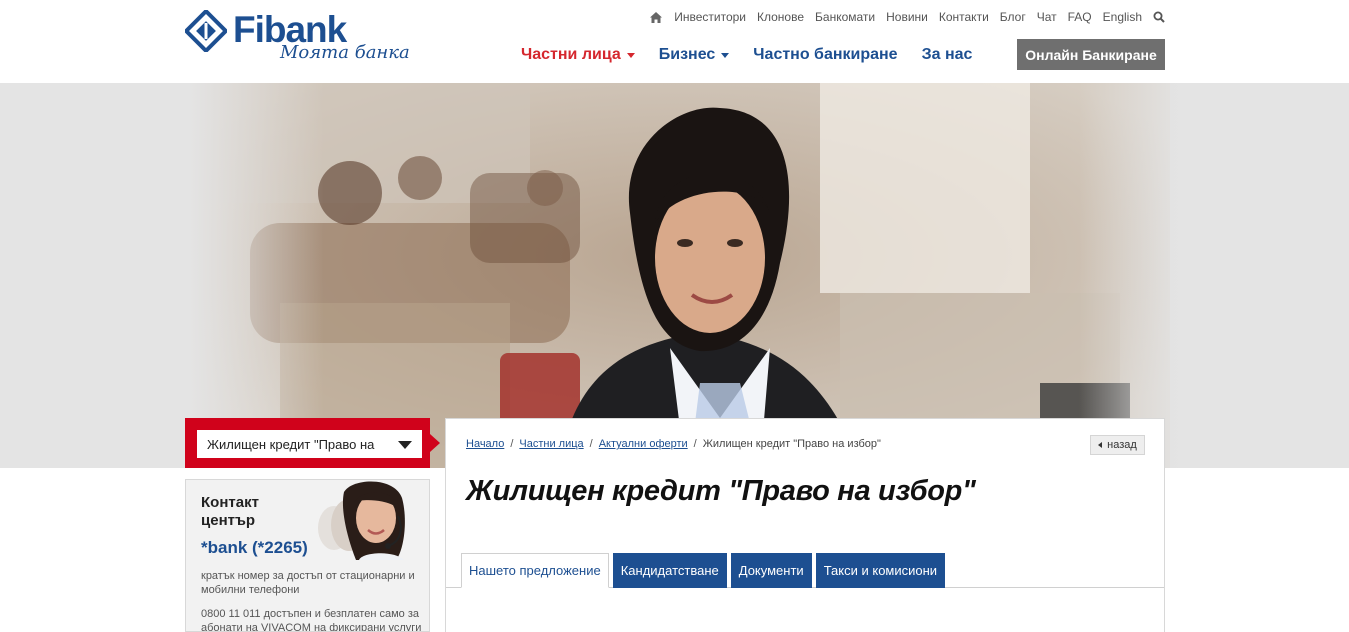  I want to click on online-banking-button: Онлайн Банкиране, so click(1091, 54).